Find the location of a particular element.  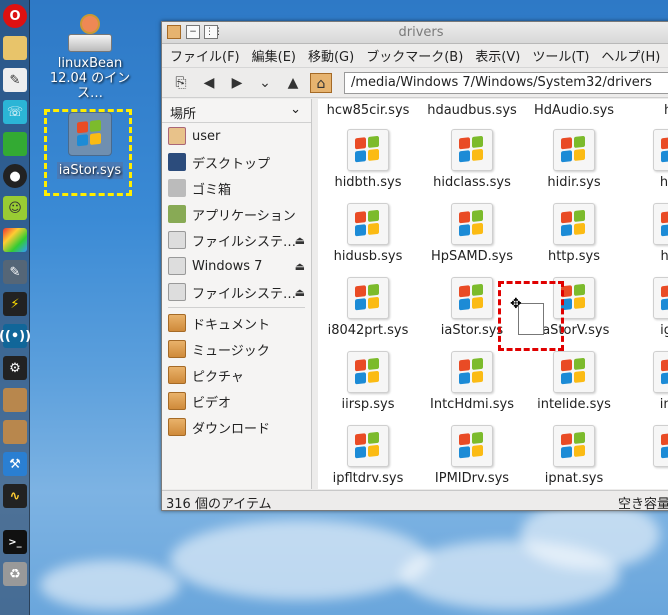

bolt-icon: ⚡ is located at coordinates (15, 304).